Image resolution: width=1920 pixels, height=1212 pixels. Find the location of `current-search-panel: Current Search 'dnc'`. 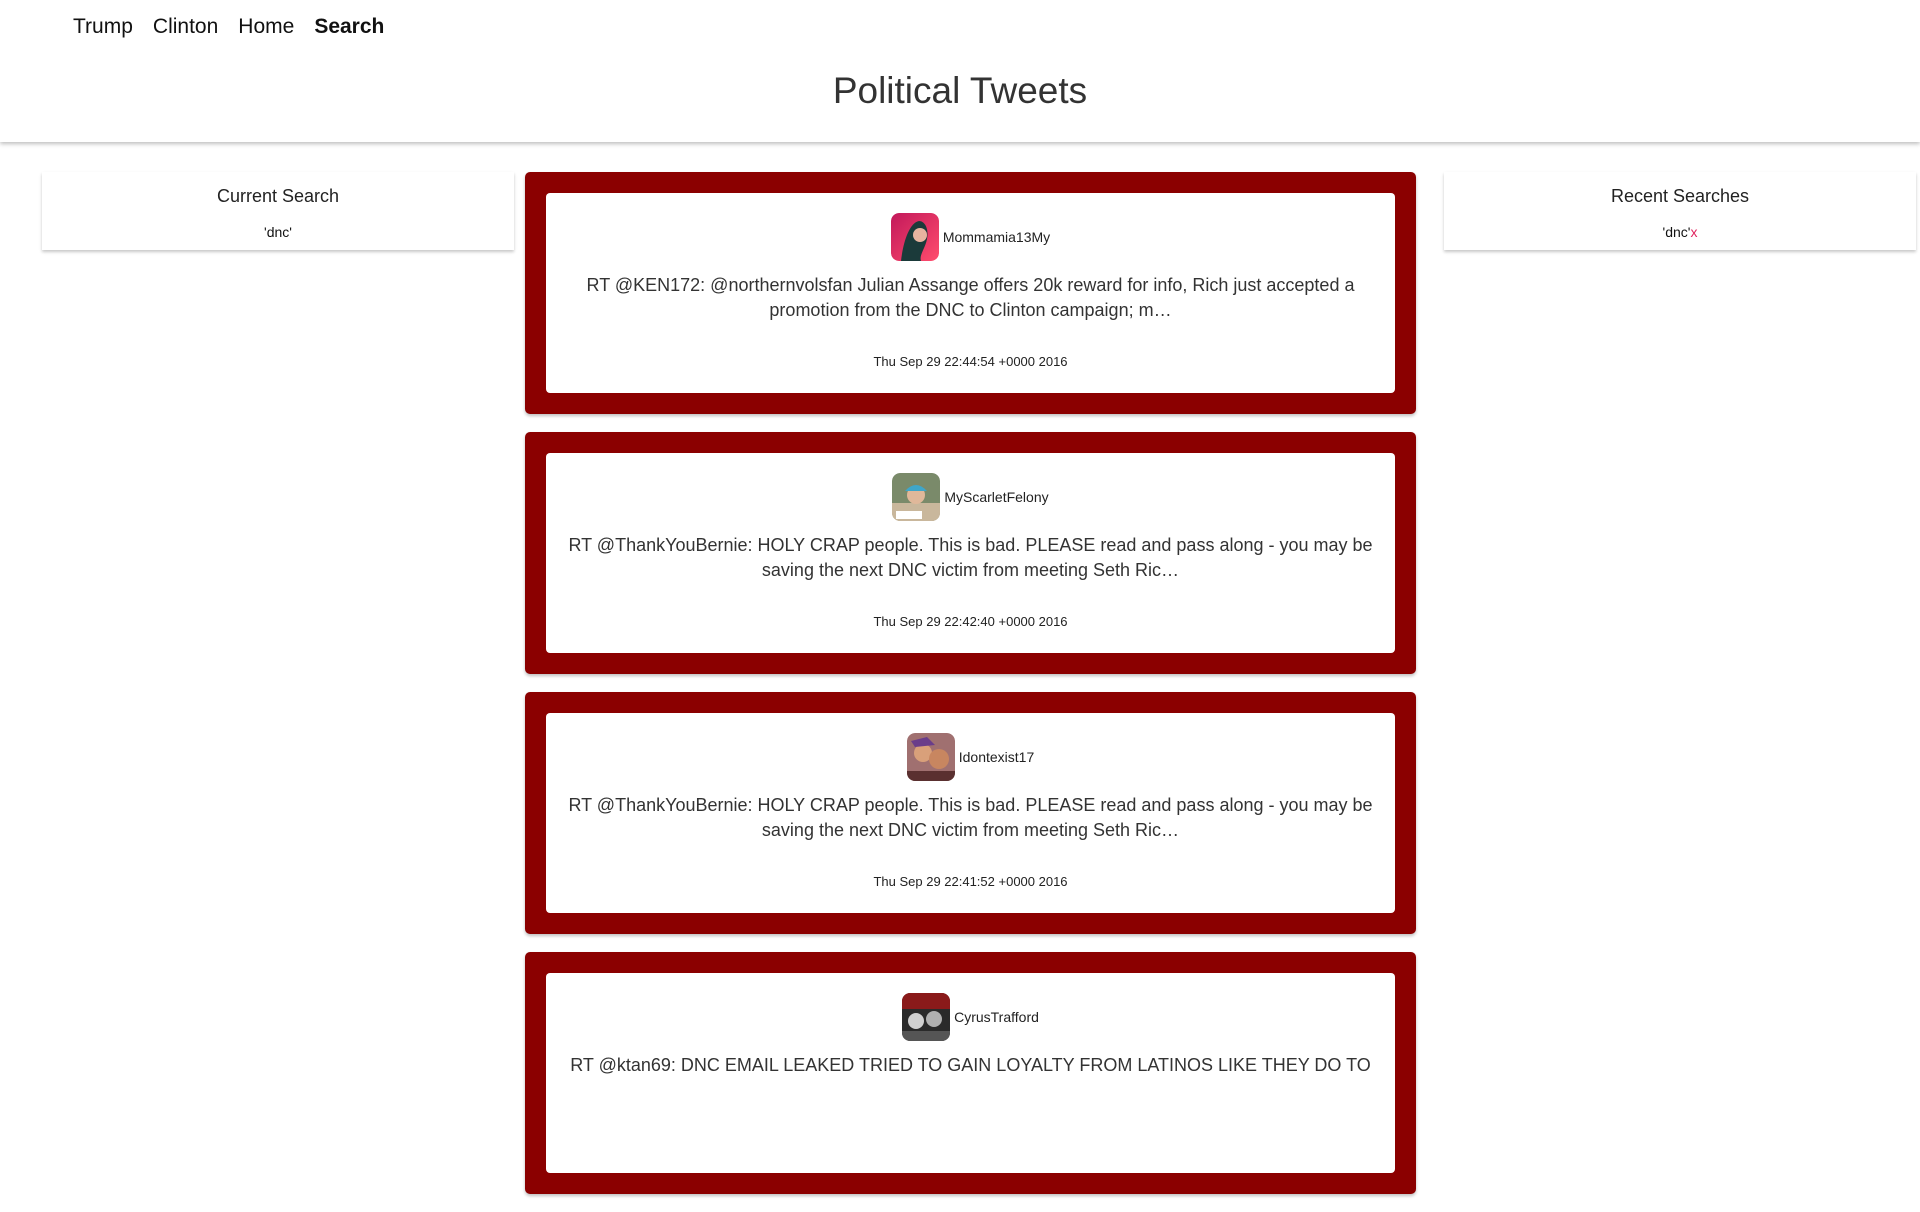

current-search-panel: Current Search 'dnc' is located at coordinates (278, 211).